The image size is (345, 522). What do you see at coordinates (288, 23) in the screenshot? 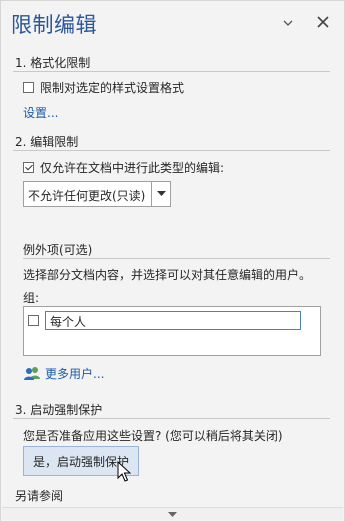
I see `pane-options-icon` at bounding box center [288, 23].